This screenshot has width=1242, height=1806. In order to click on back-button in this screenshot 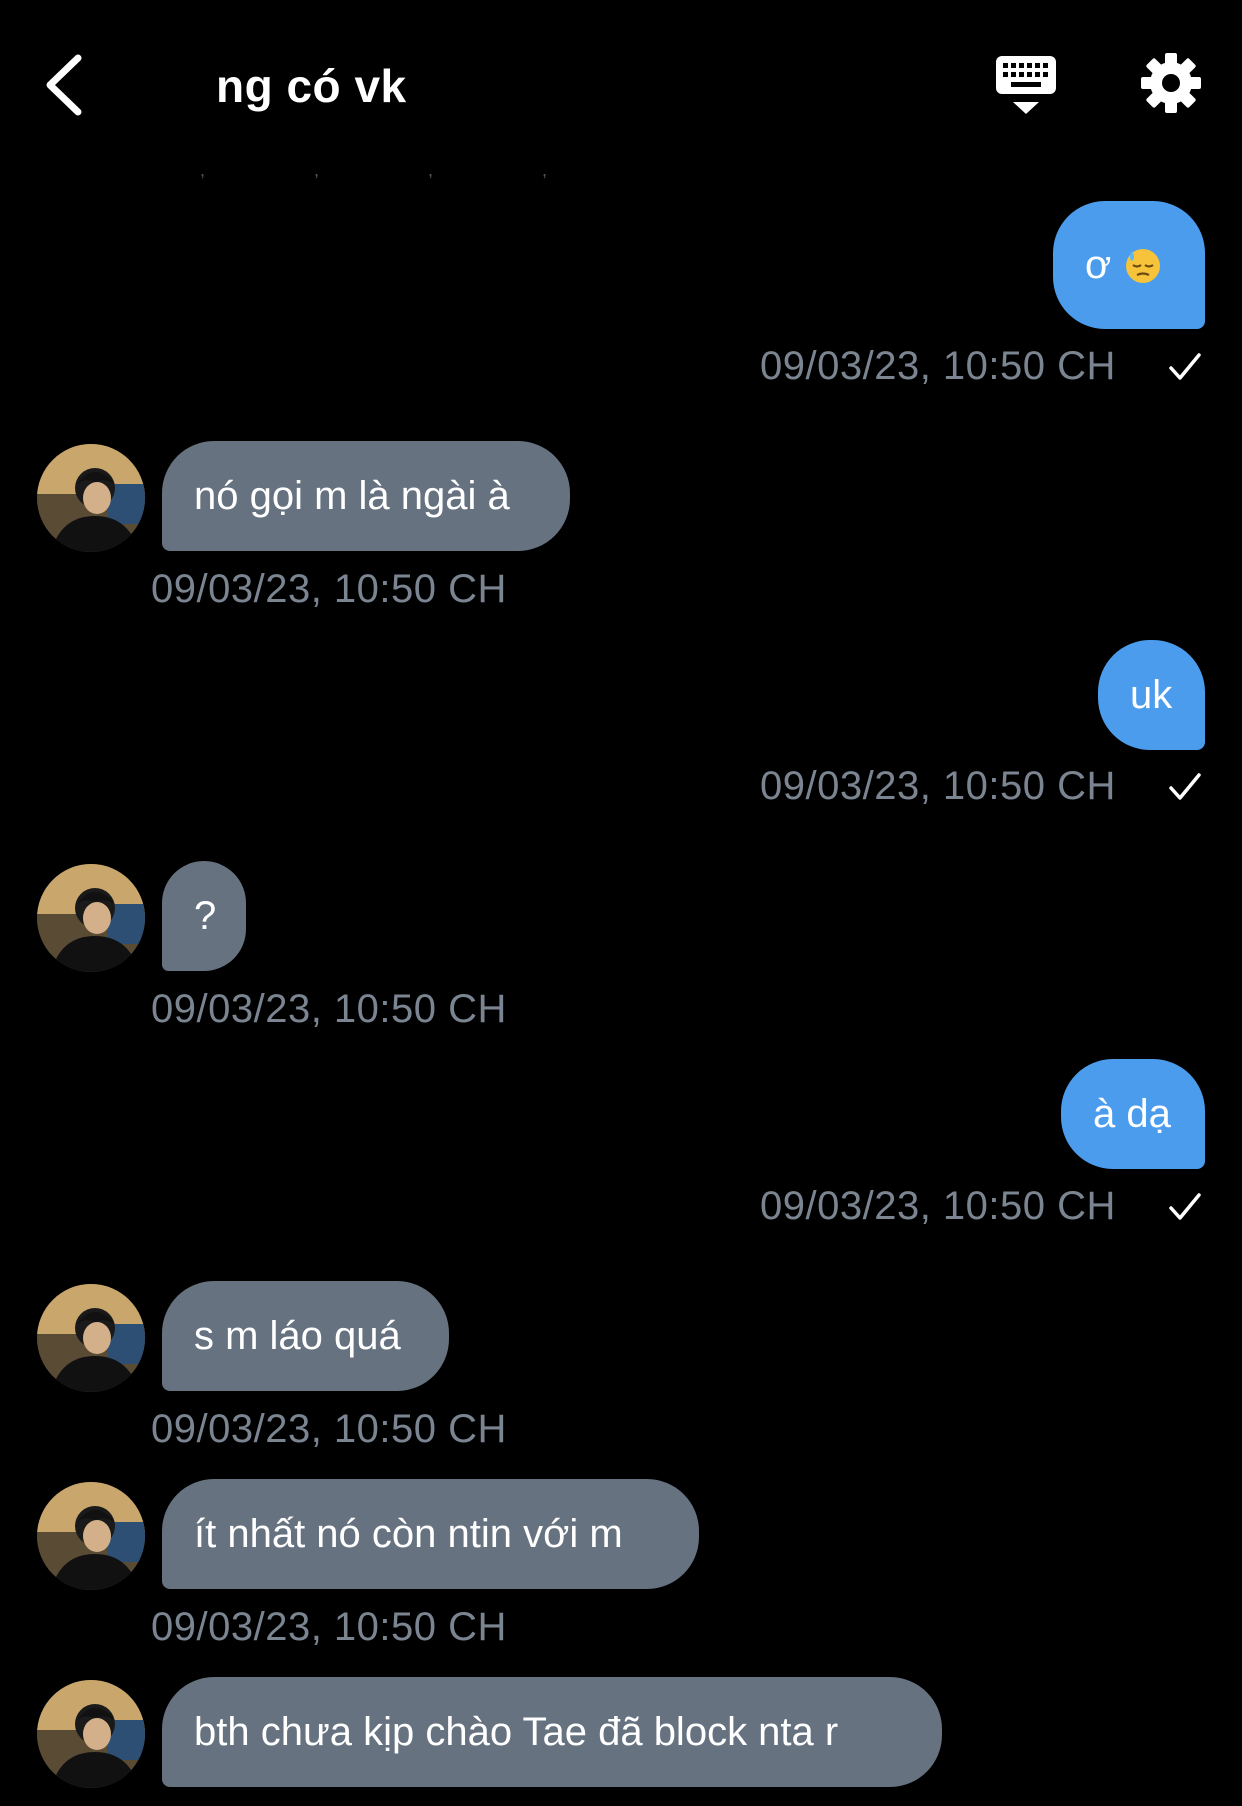, I will do `click(65, 85)`.